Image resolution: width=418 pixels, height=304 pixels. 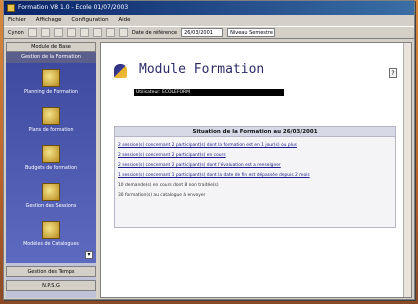 I want to click on main-scrollbar, so click(x=407, y=170).